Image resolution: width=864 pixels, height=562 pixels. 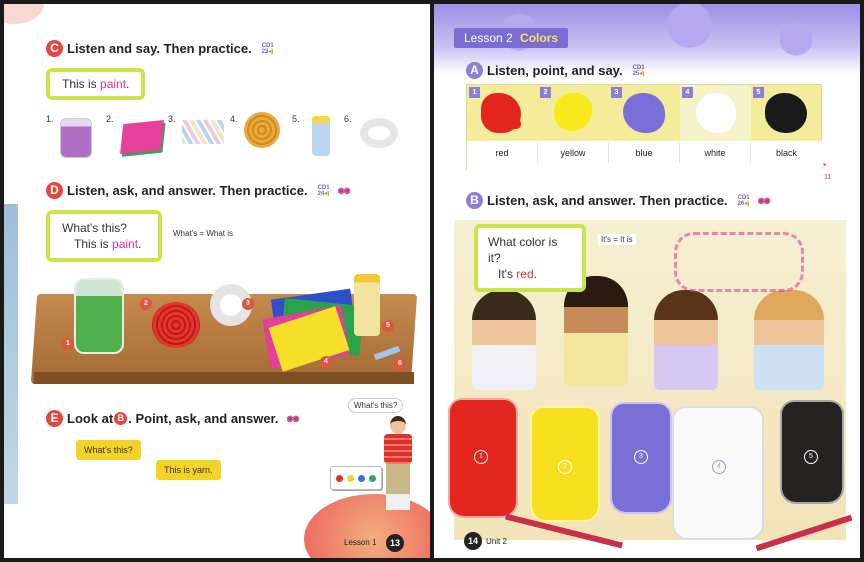 I want to click on white-paint-splat, so click(x=716, y=113).